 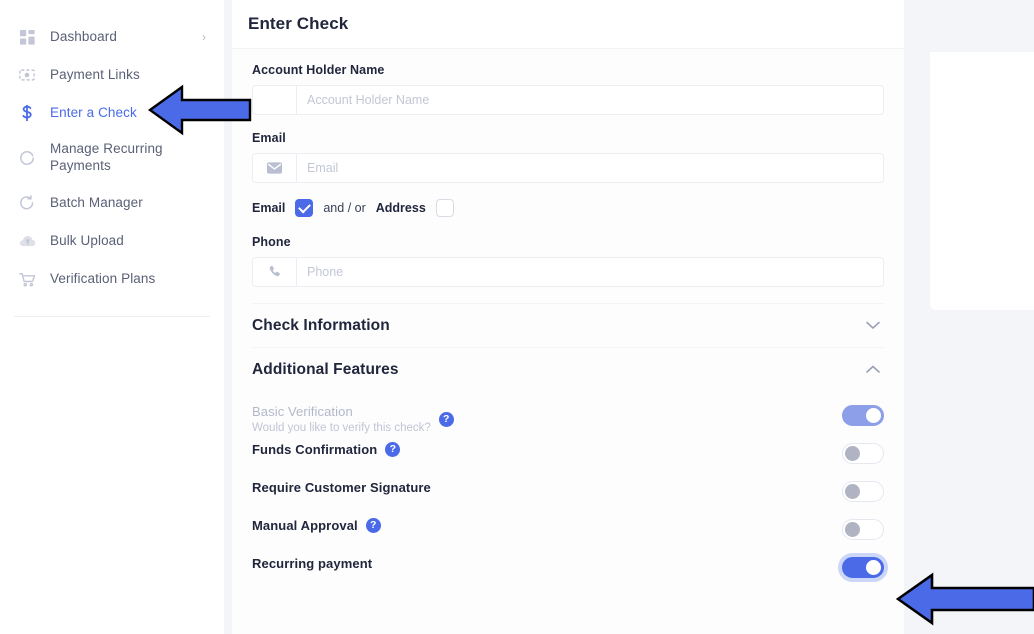 What do you see at coordinates (27, 113) in the screenshot?
I see `dollar-sign-icon` at bounding box center [27, 113].